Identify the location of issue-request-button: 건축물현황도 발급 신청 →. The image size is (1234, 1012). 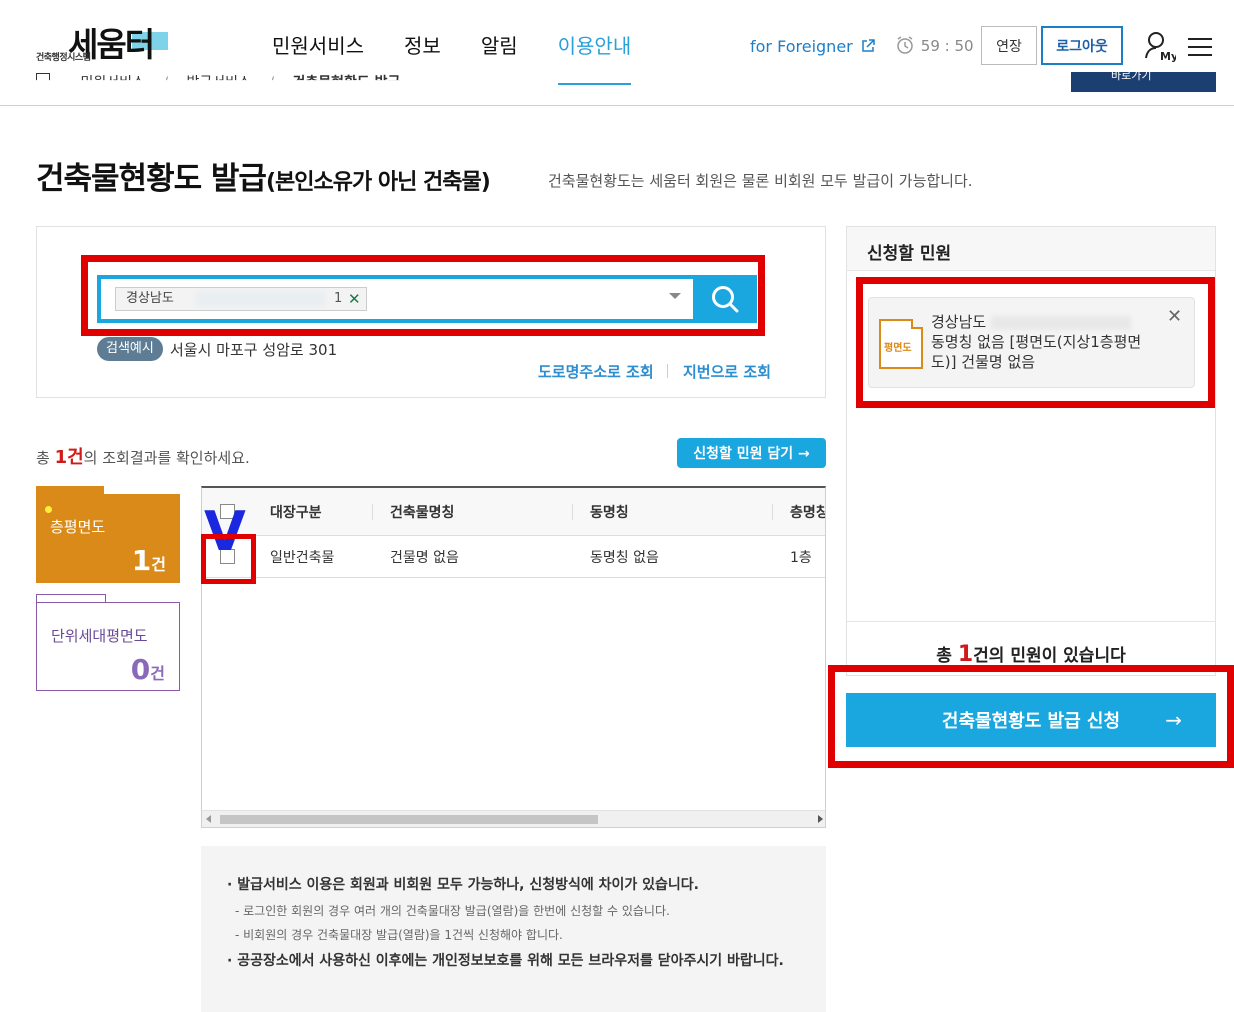
(1031, 720).